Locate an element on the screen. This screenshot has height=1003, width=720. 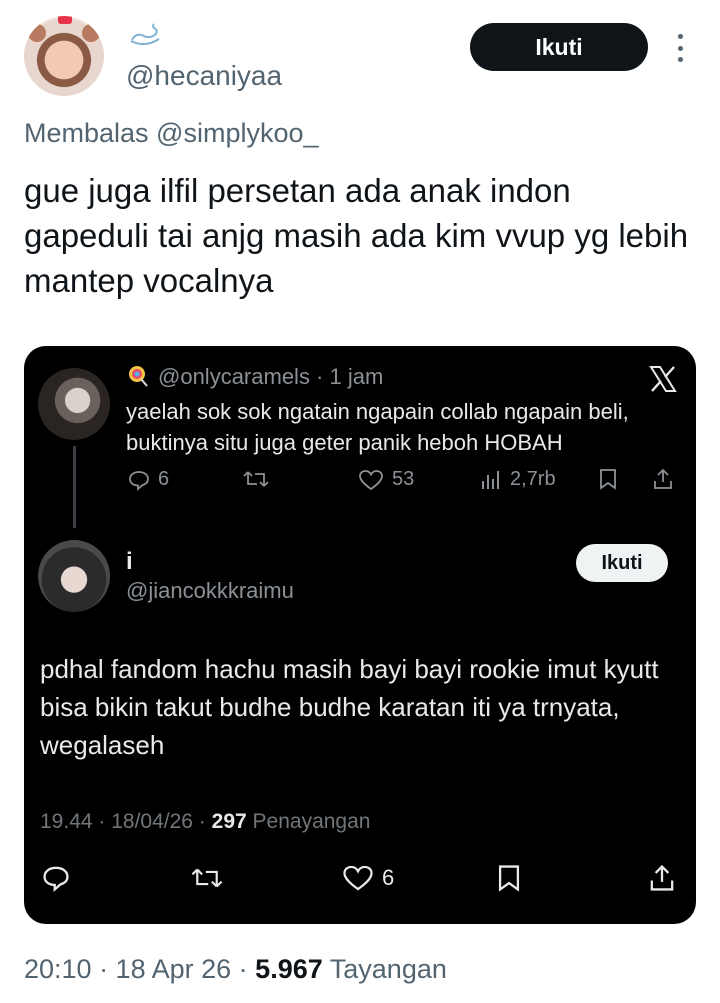
replying-to: Membalas @simplykoo_ is located at coordinates (171, 133).